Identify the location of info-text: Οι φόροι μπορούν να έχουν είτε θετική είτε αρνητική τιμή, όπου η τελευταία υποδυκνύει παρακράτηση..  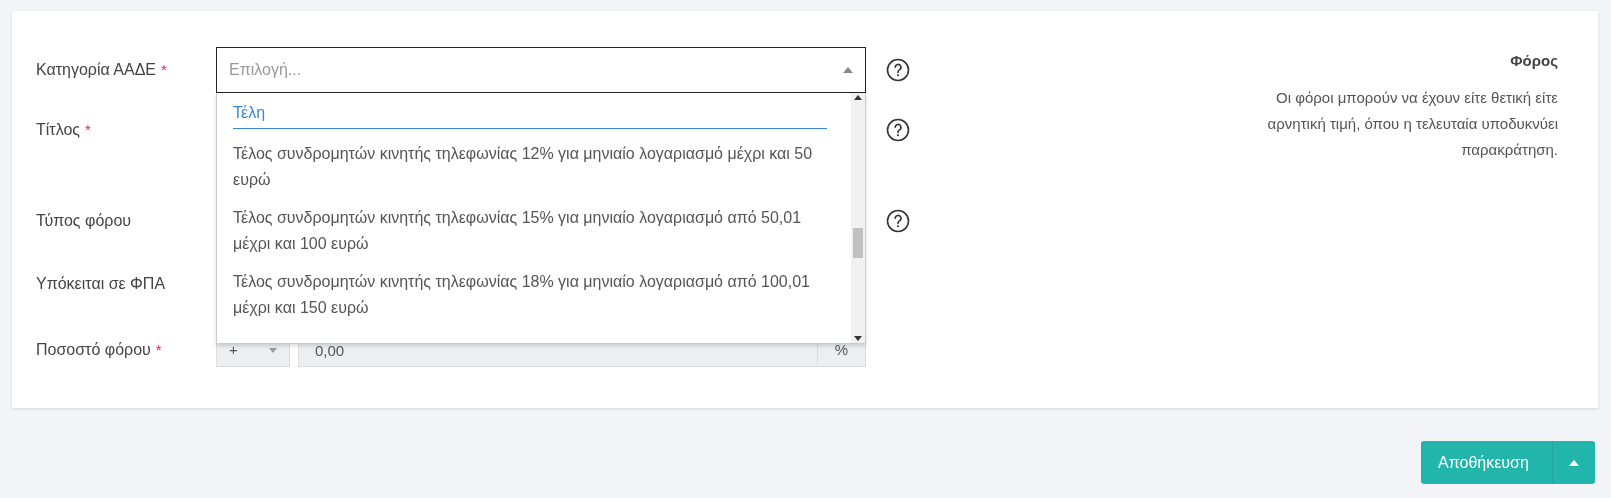
(1412, 123).